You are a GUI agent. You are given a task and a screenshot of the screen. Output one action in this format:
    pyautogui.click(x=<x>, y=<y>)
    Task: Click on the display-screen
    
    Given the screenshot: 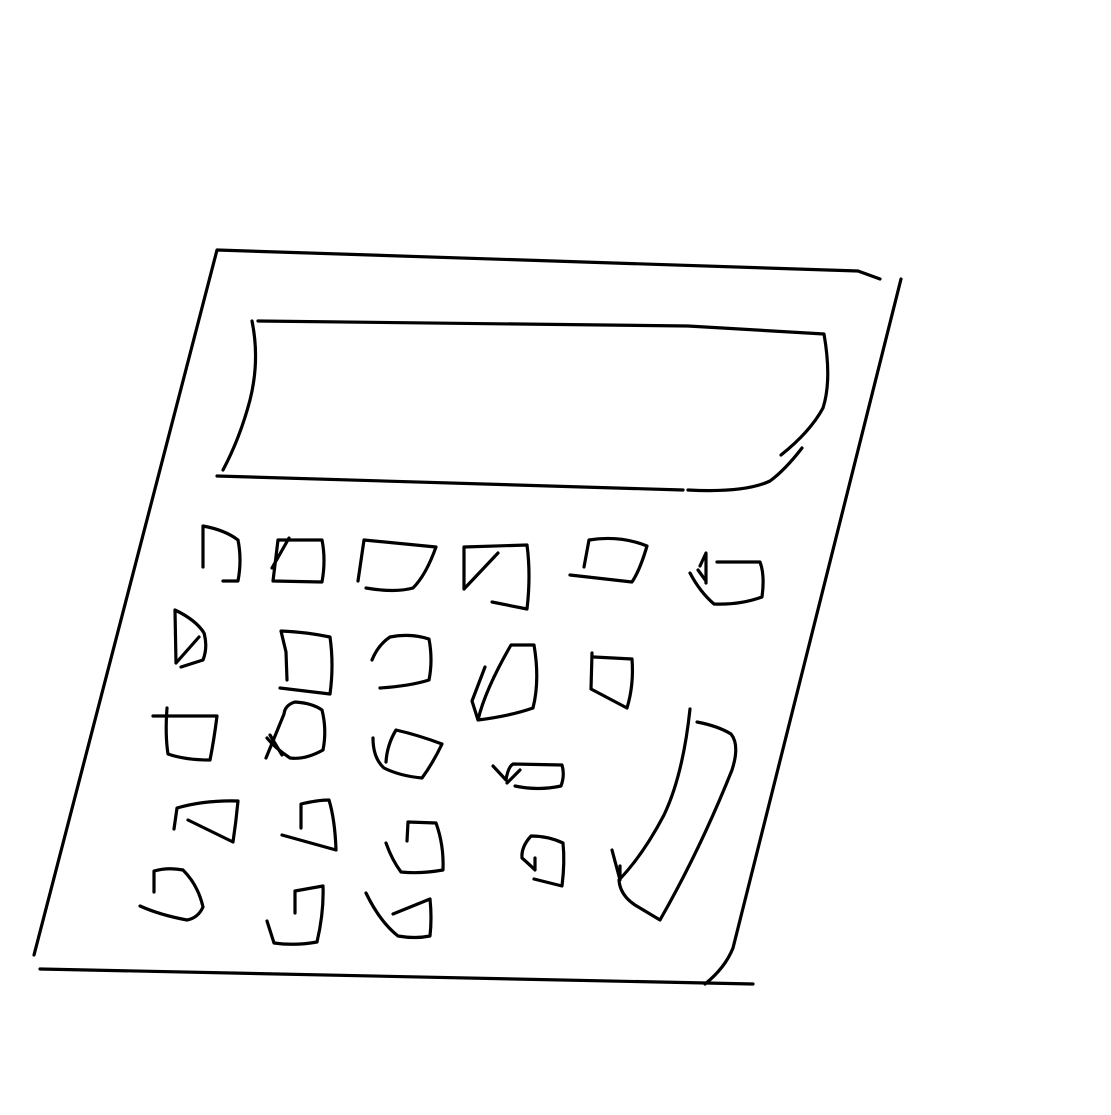 What is the action you would take?
    pyautogui.click(x=522, y=406)
    